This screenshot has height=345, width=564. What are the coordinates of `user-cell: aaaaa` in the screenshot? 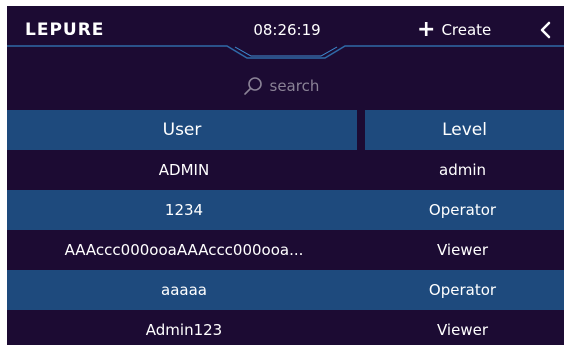 It's located at (184, 290).